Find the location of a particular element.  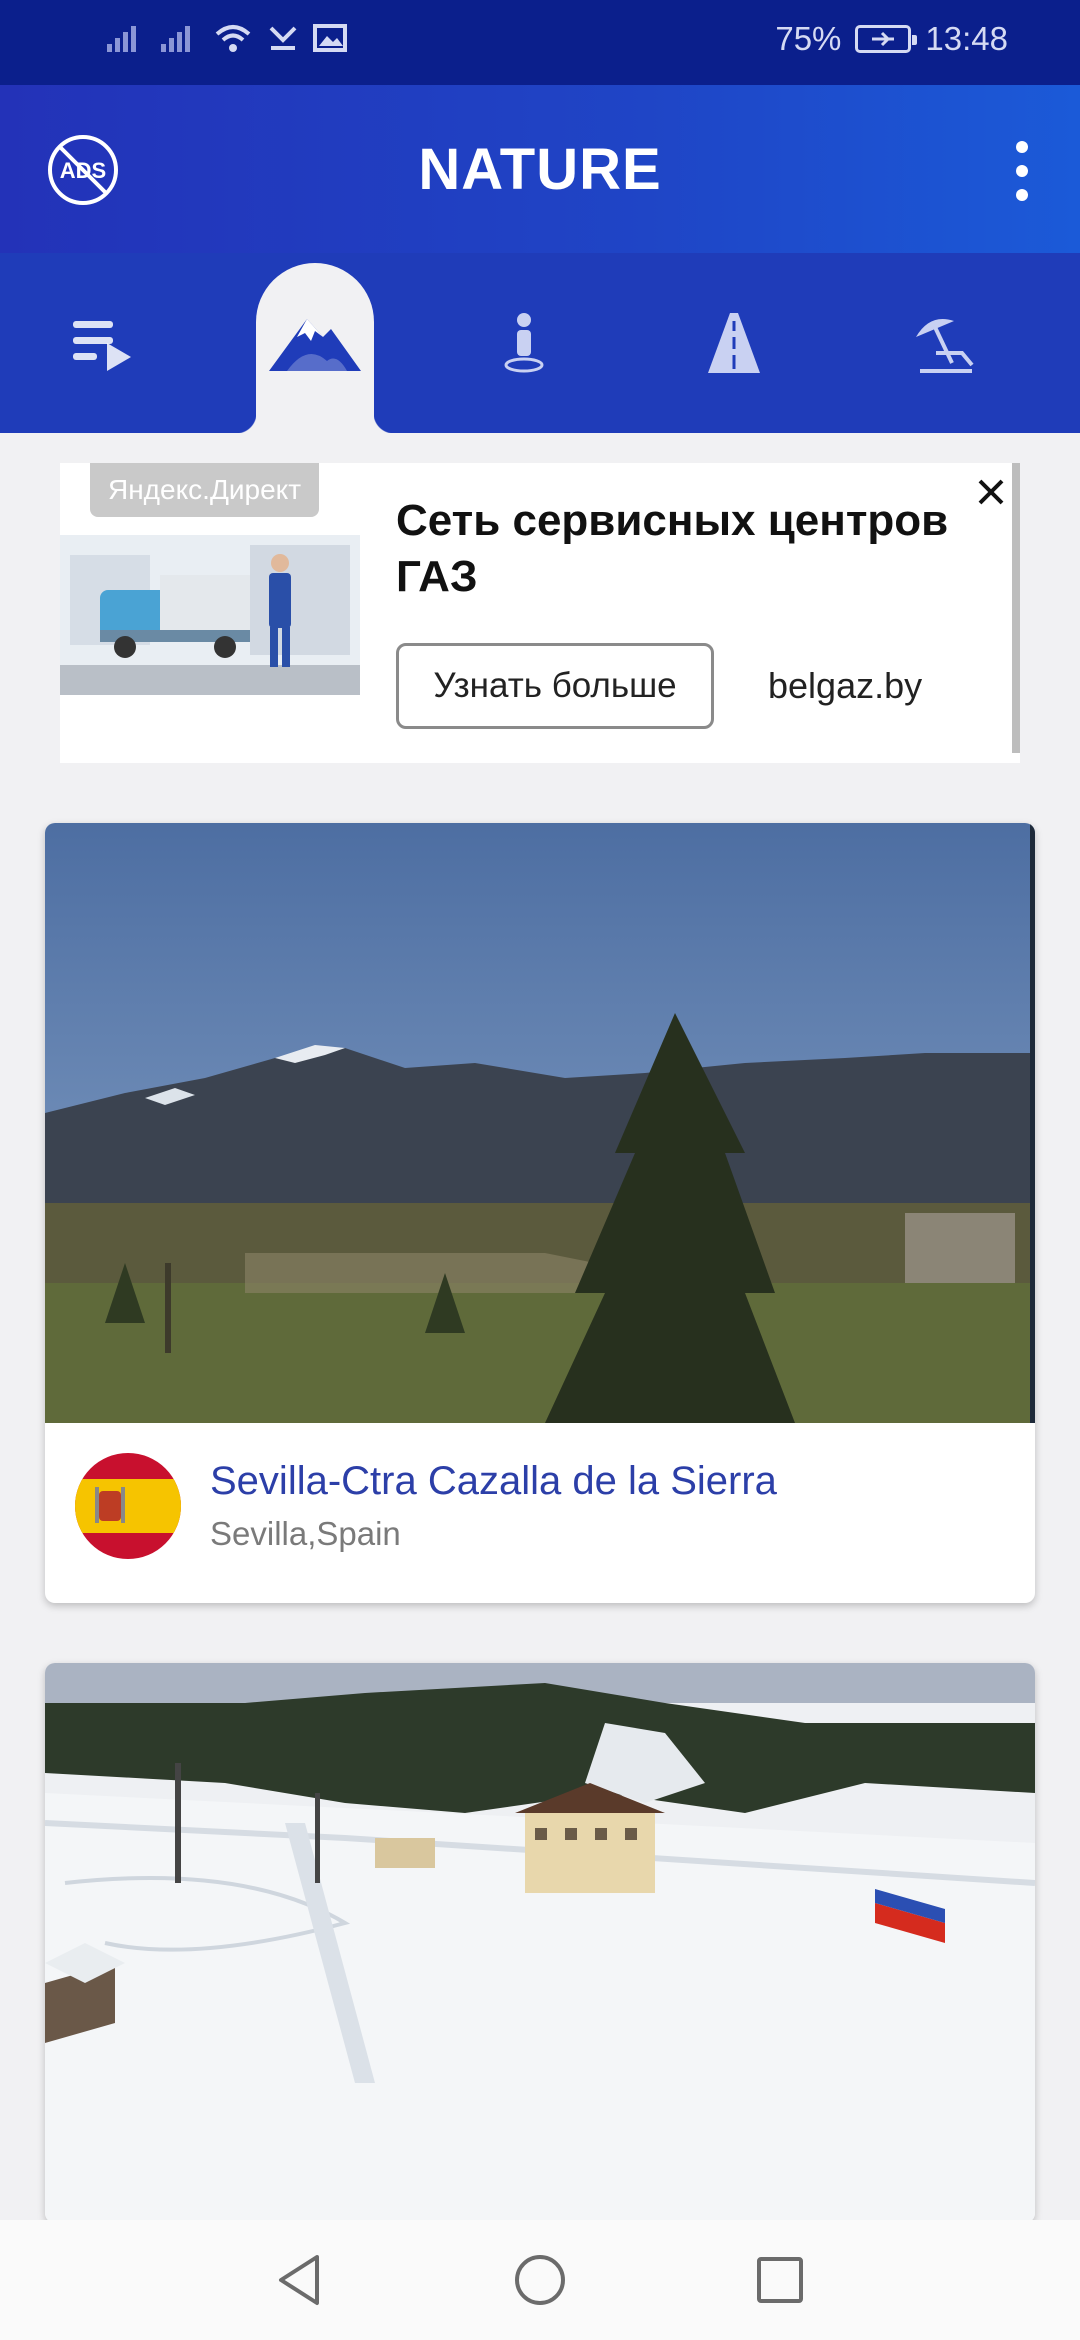

download-check-icon is located at coordinates (283, 38).